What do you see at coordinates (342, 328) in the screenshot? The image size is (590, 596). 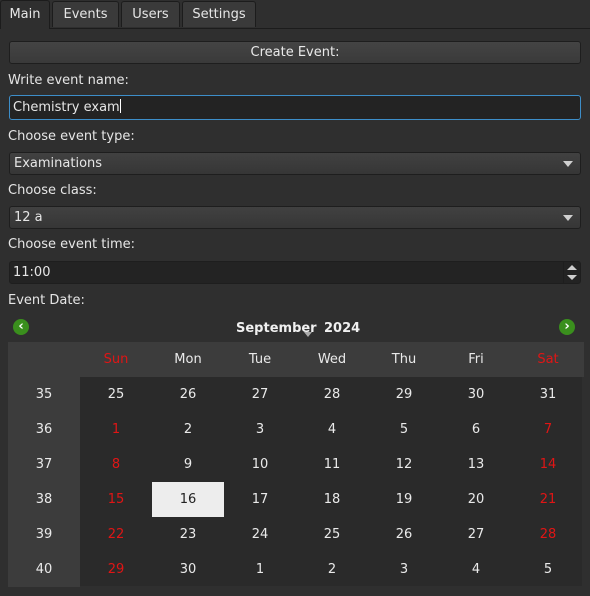 I see `calendar-year: 2024` at bounding box center [342, 328].